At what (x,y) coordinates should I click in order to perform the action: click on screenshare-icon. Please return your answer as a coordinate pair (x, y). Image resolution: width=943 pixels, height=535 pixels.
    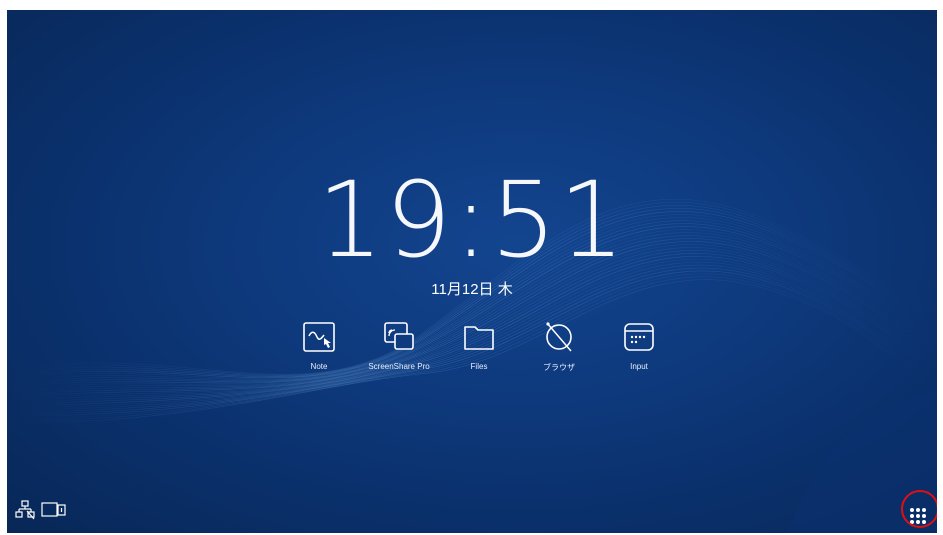
    Looking at the image, I should click on (399, 336).